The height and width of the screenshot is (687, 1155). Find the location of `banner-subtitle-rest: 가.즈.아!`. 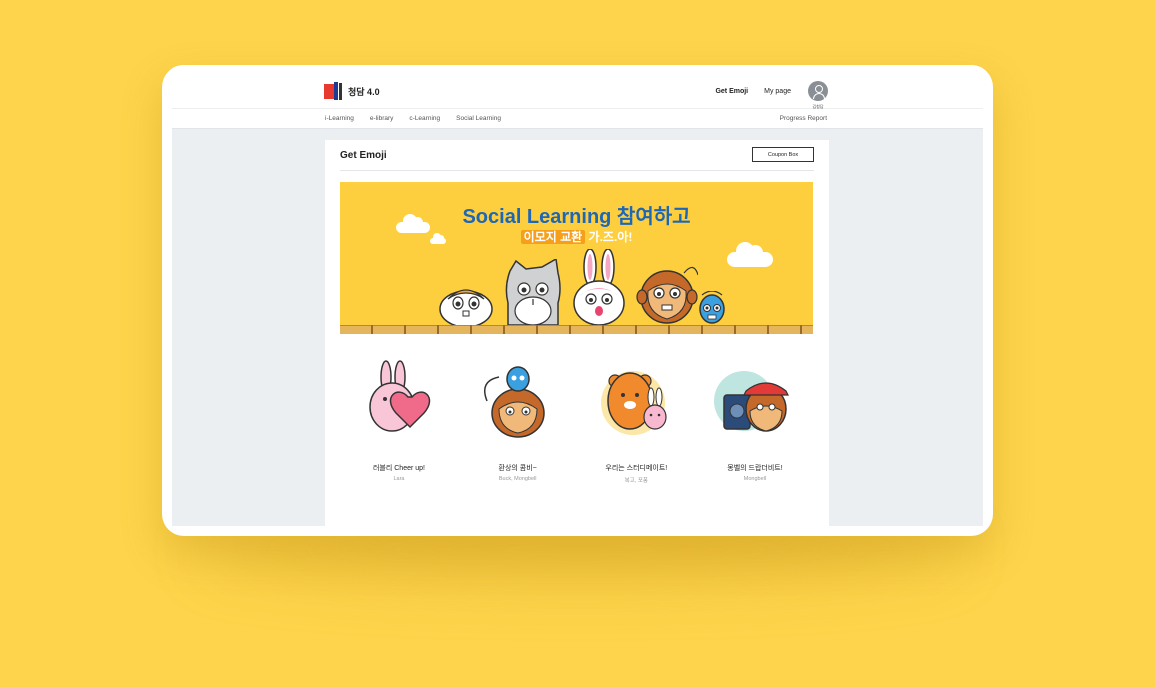

banner-subtitle-rest: 가.즈.아! is located at coordinates (609, 237).